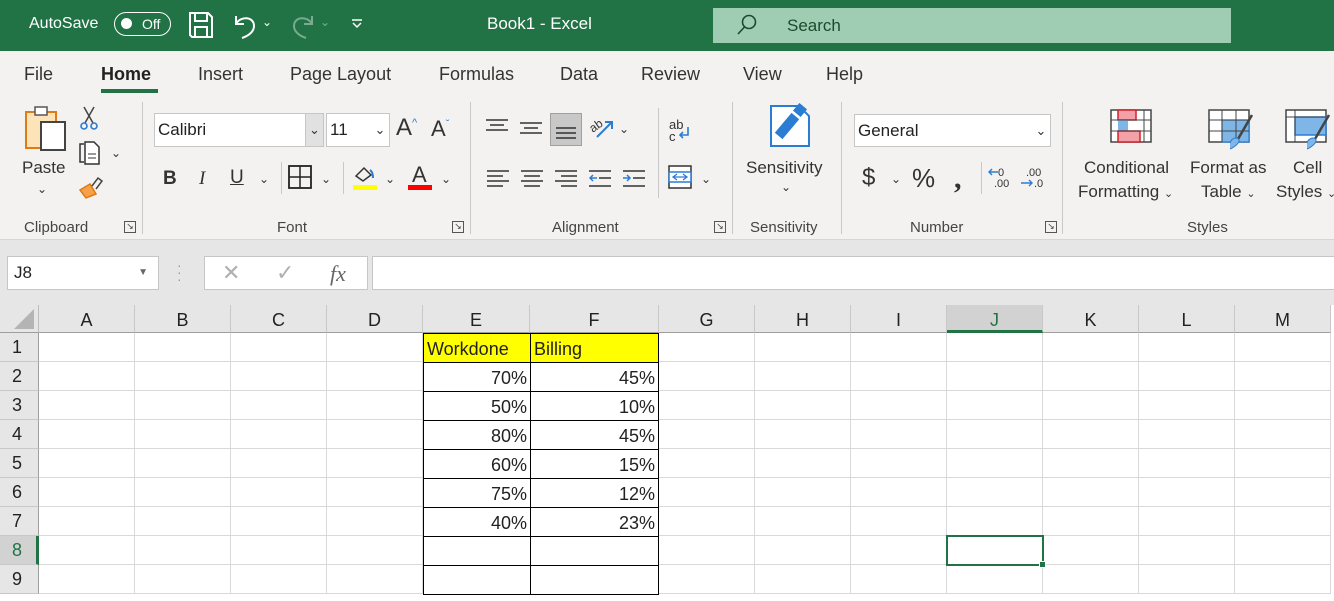  I want to click on conditional-formatting-icon, so click(1131, 128).